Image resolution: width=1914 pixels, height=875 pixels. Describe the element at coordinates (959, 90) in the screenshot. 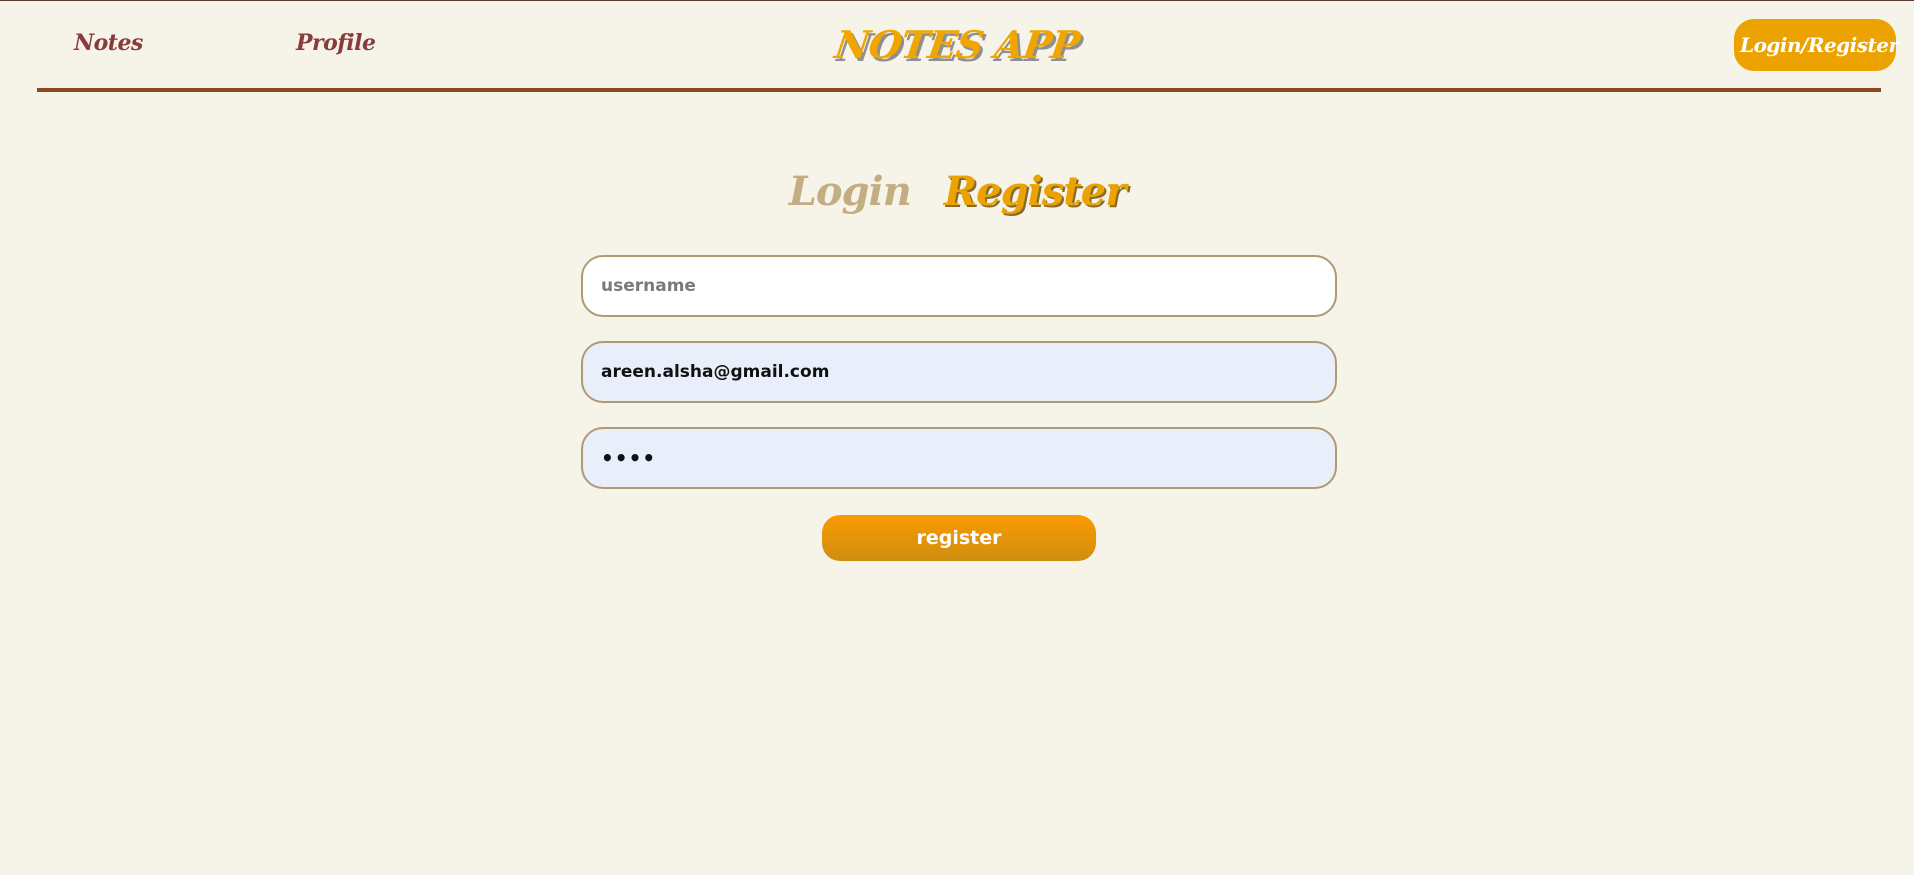

I see `header-divider` at that location.